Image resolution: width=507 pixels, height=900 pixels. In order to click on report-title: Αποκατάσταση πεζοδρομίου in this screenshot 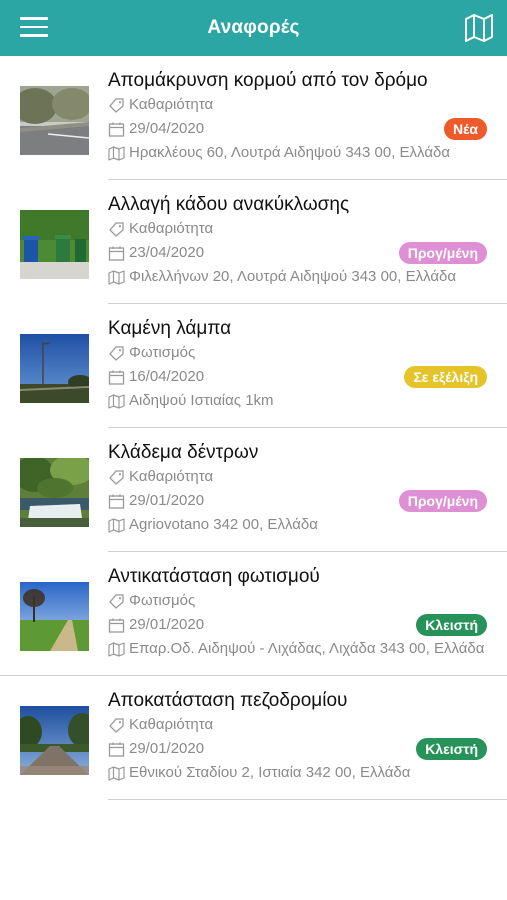, I will do `click(228, 700)`.